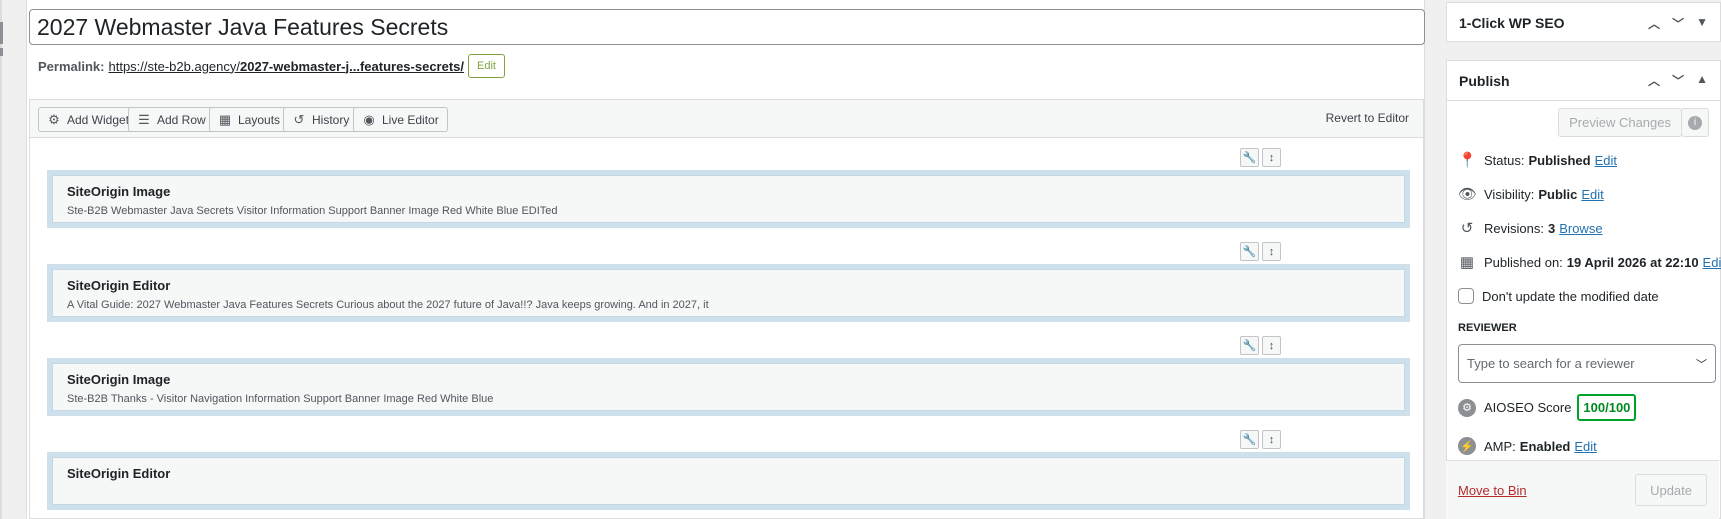 The width and height of the screenshot is (1721, 519). What do you see at coordinates (1712, 262) in the screenshot?
I see `published-edit-link: Edit` at bounding box center [1712, 262].